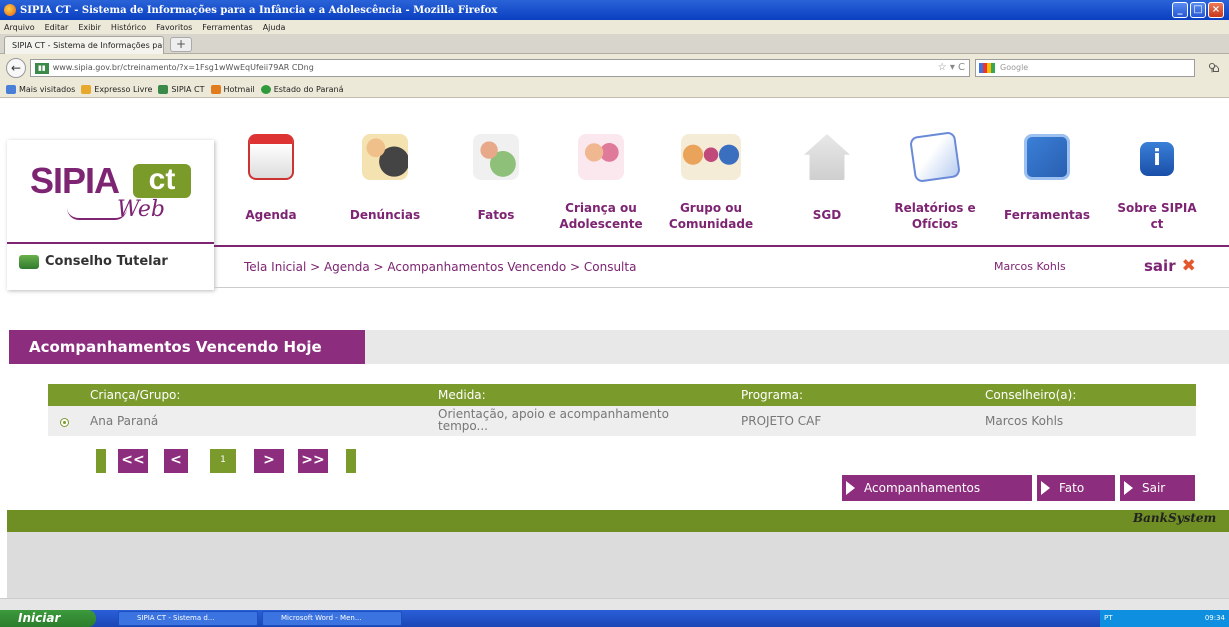 The image size is (1229, 627). Describe the element at coordinates (141, 209) in the screenshot. I see `logo-web-text: Web` at that location.